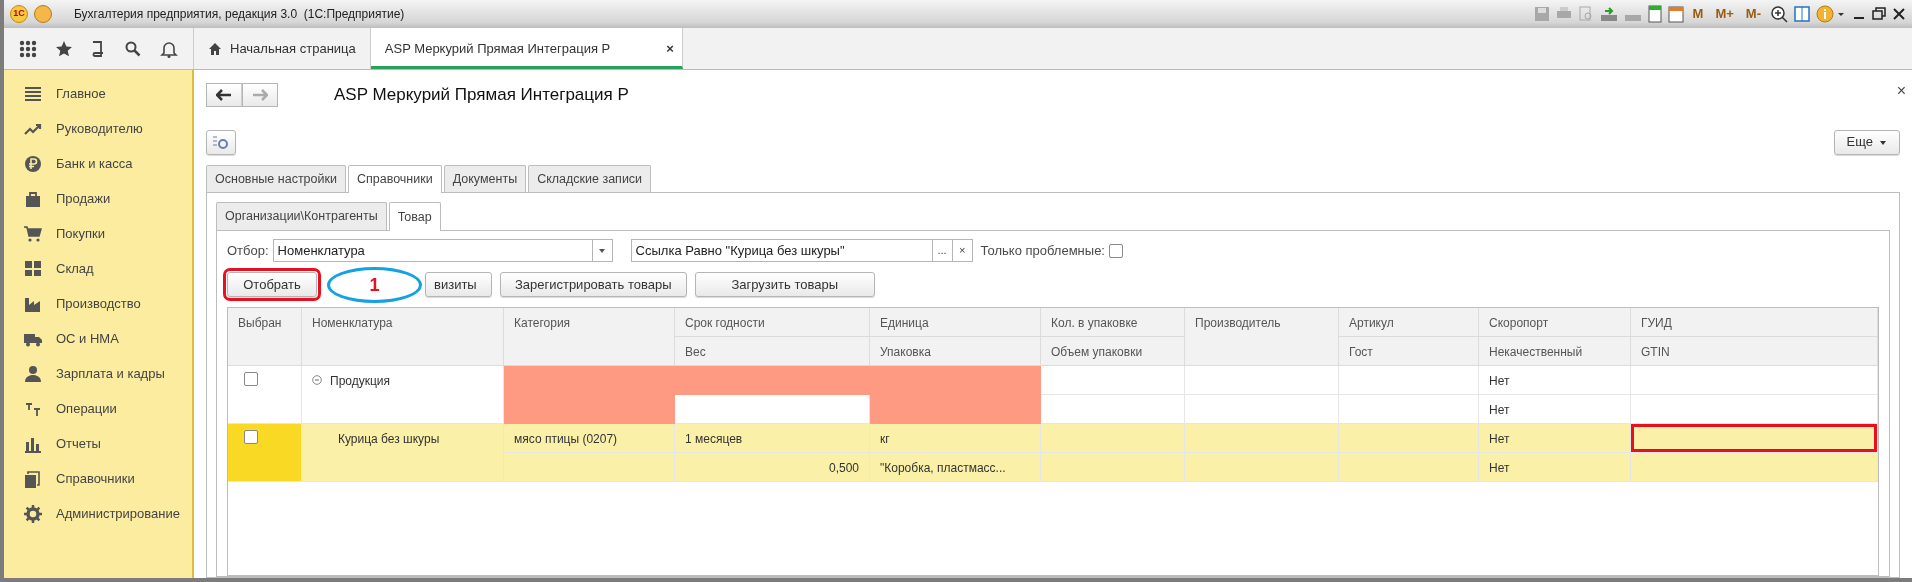 The image size is (1912, 582). Describe the element at coordinates (98, 478) in the screenshot. I see `sidebar-item: Справочники` at that location.